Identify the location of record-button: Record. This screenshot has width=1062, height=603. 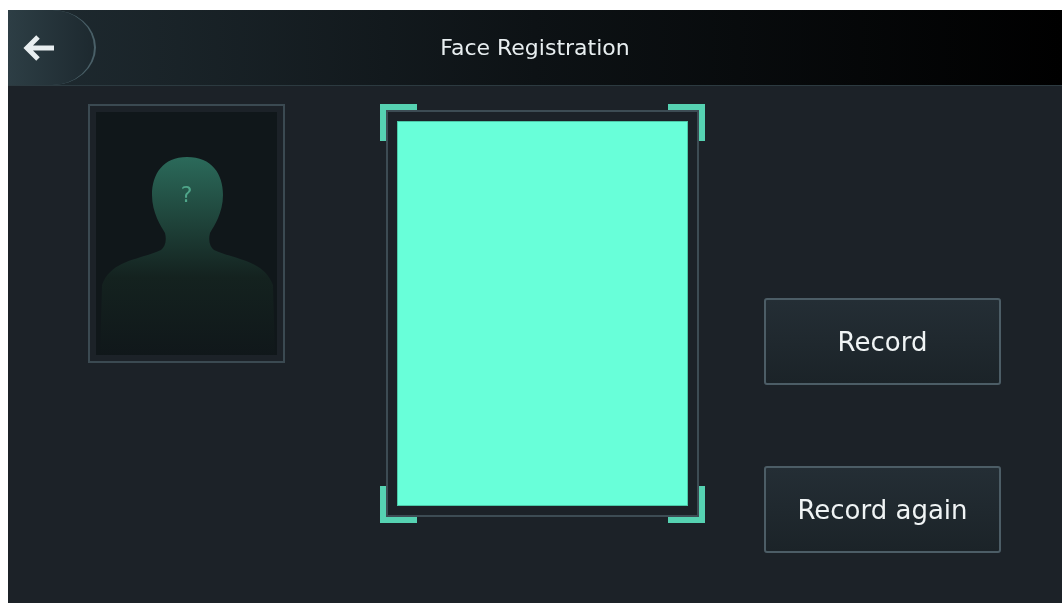
(882, 341).